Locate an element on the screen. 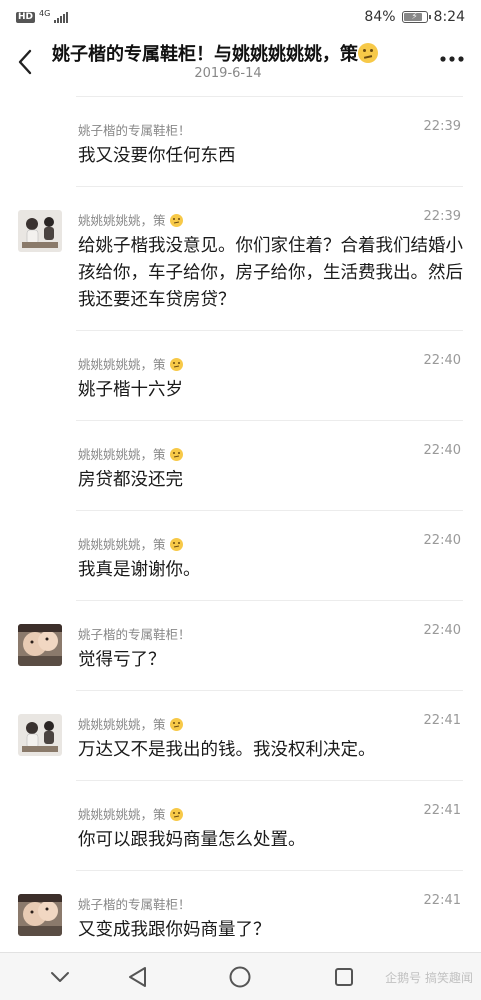 The image size is (481, 1000). message-text: 你可以跟我妈商量怎么处置。 is located at coordinates (270, 840).